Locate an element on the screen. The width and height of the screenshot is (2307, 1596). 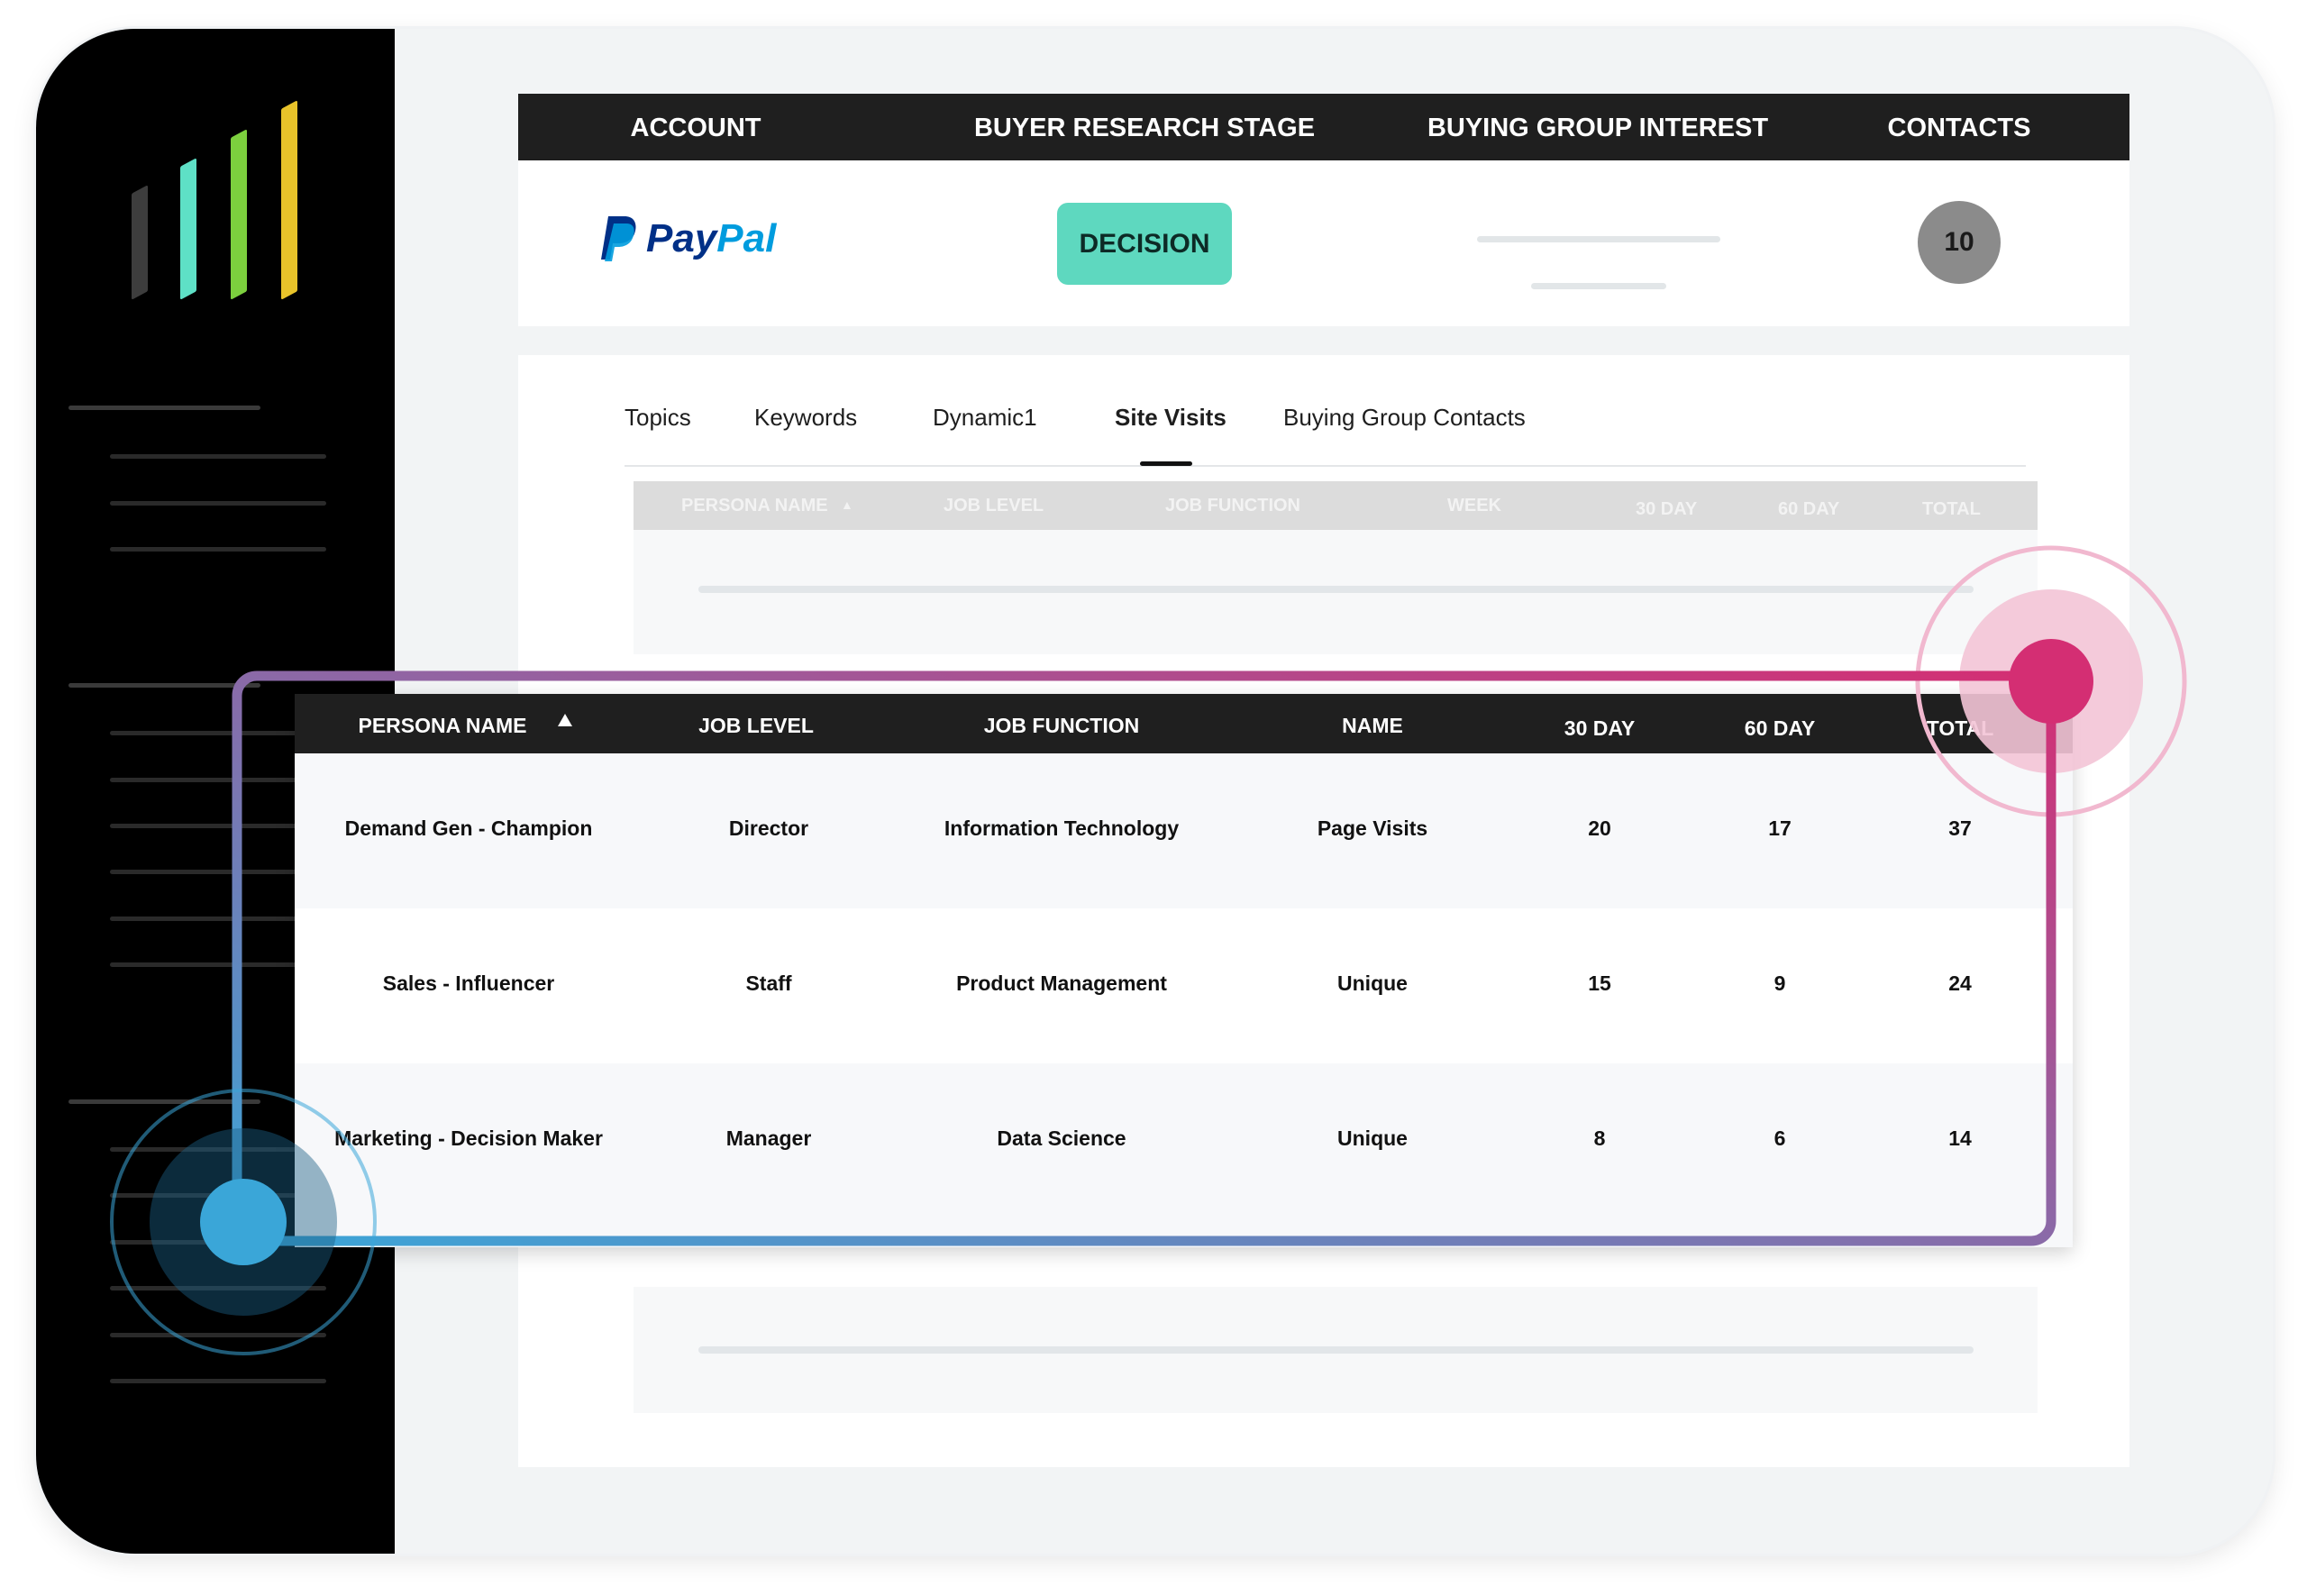
background-table-footer is located at coordinates (1336, 1350).